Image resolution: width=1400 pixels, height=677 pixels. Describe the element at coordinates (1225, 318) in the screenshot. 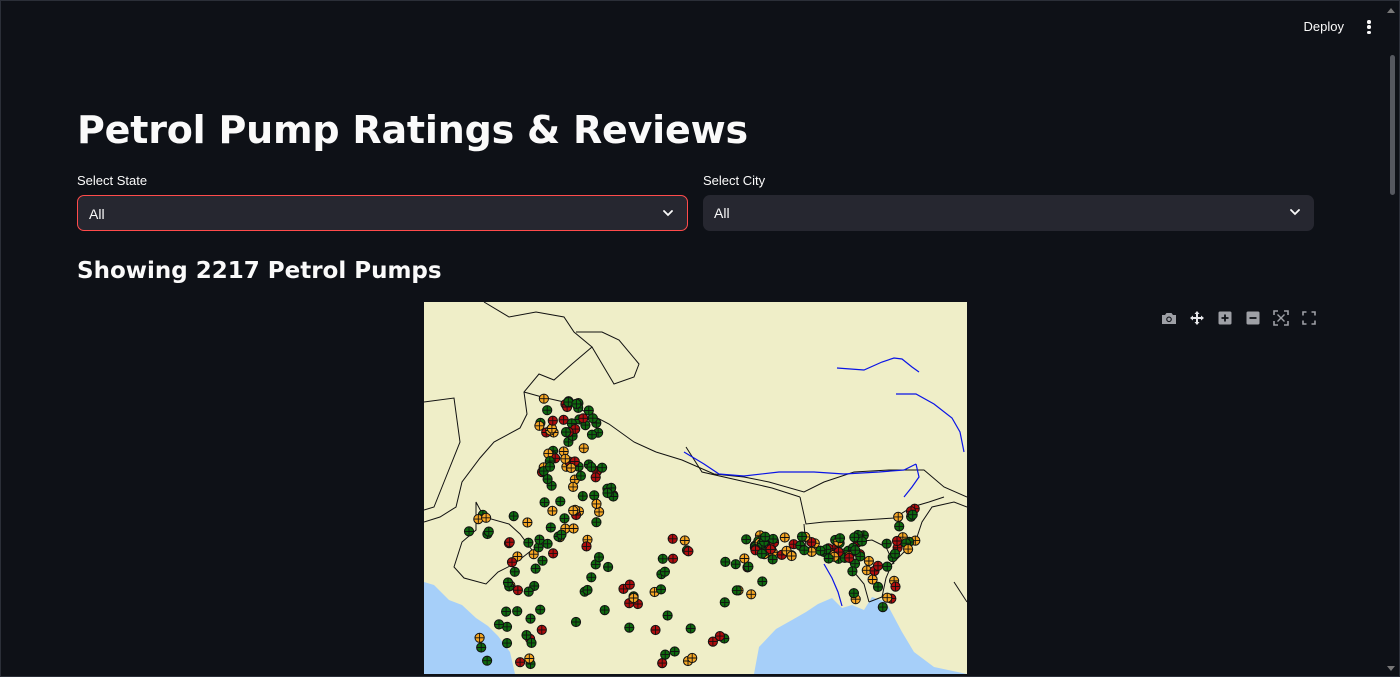

I see `zoom-in-icon` at that location.